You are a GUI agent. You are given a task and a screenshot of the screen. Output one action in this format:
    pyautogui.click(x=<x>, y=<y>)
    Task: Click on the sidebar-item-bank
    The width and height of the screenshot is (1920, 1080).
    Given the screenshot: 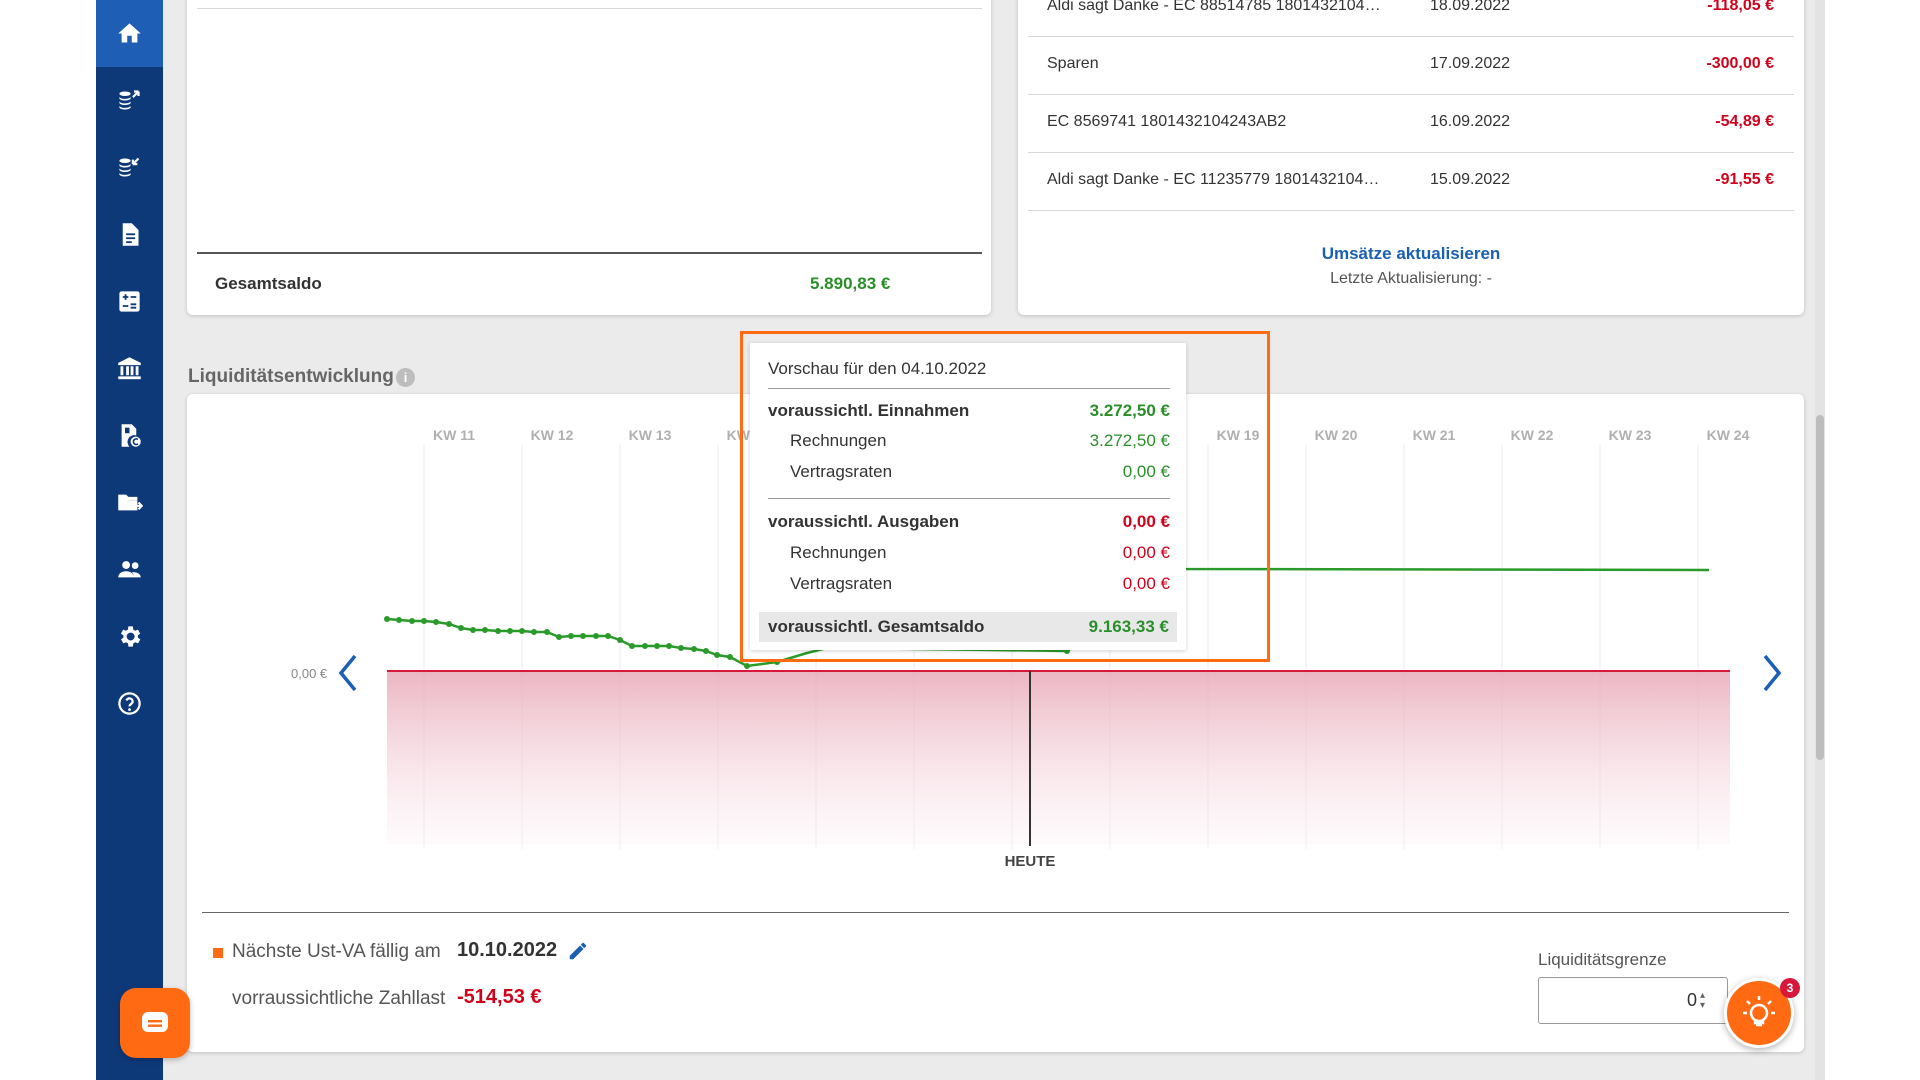 What is the action you would take?
    pyautogui.click(x=129, y=368)
    